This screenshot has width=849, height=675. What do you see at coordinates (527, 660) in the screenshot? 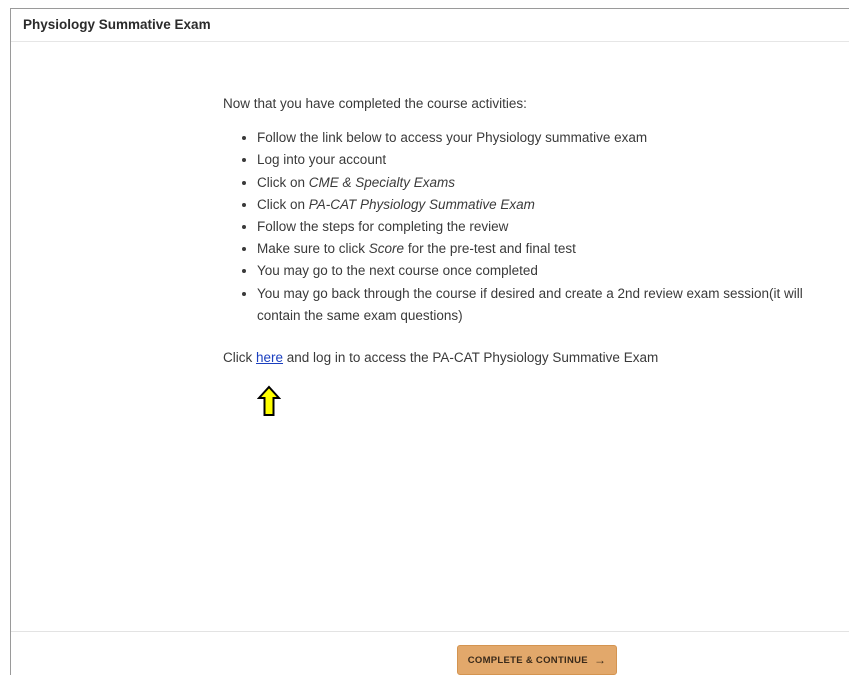
I see `complete-continue-label: COMPLETE & CONTINUE` at bounding box center [527, 660].